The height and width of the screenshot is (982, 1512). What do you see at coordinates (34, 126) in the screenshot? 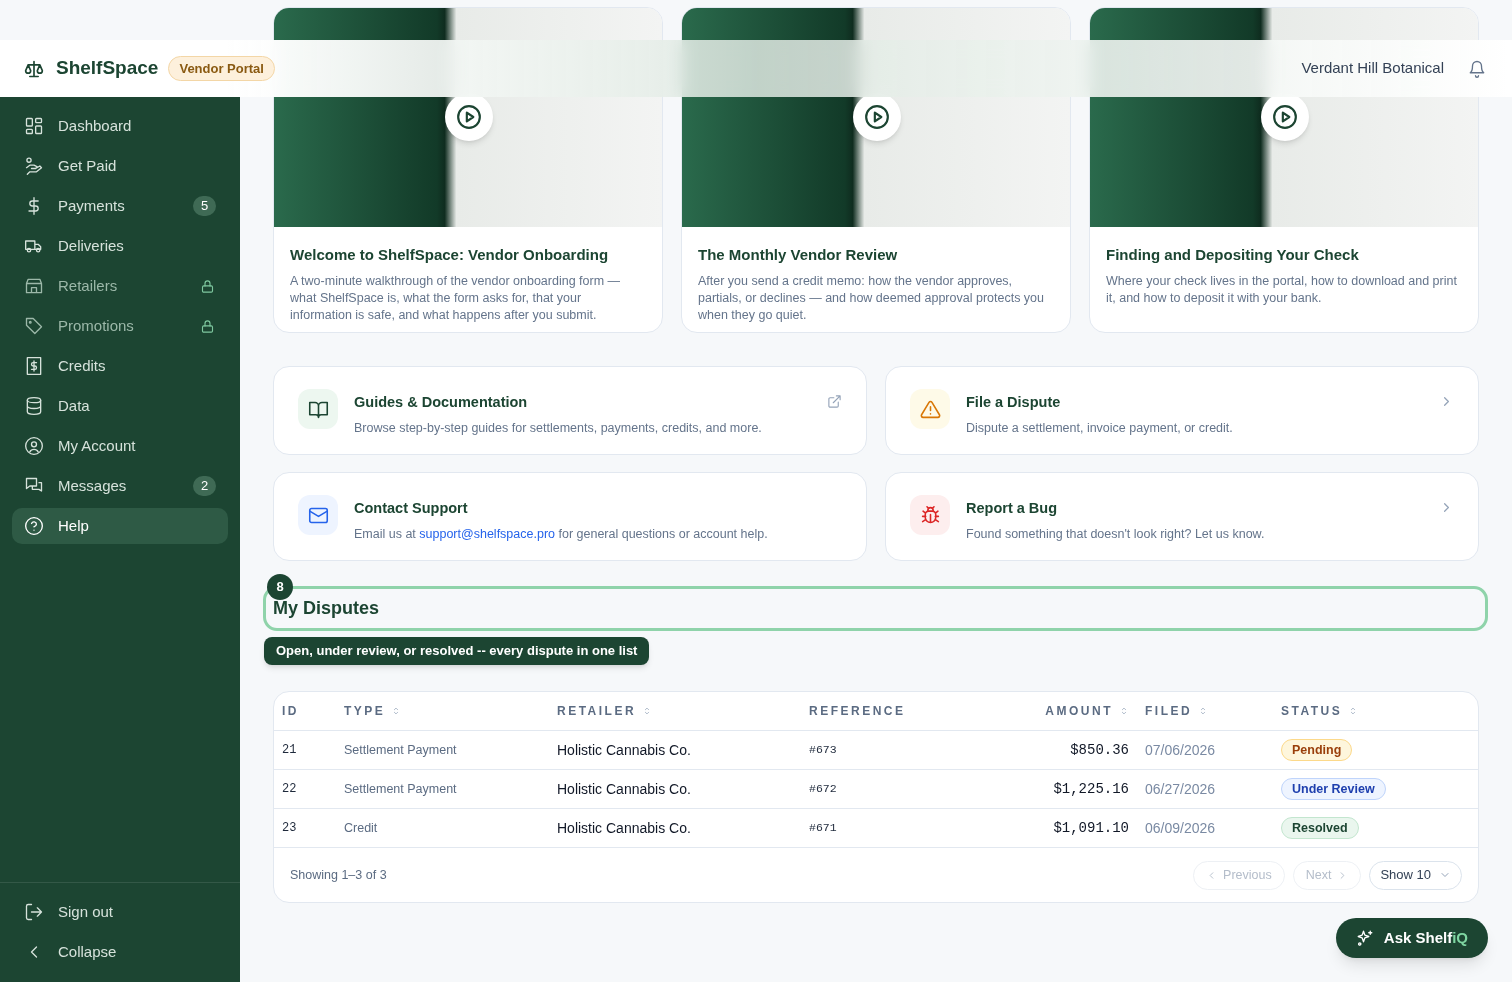
I see `dashboard-grid-icon` at bounding box center [34, 126].